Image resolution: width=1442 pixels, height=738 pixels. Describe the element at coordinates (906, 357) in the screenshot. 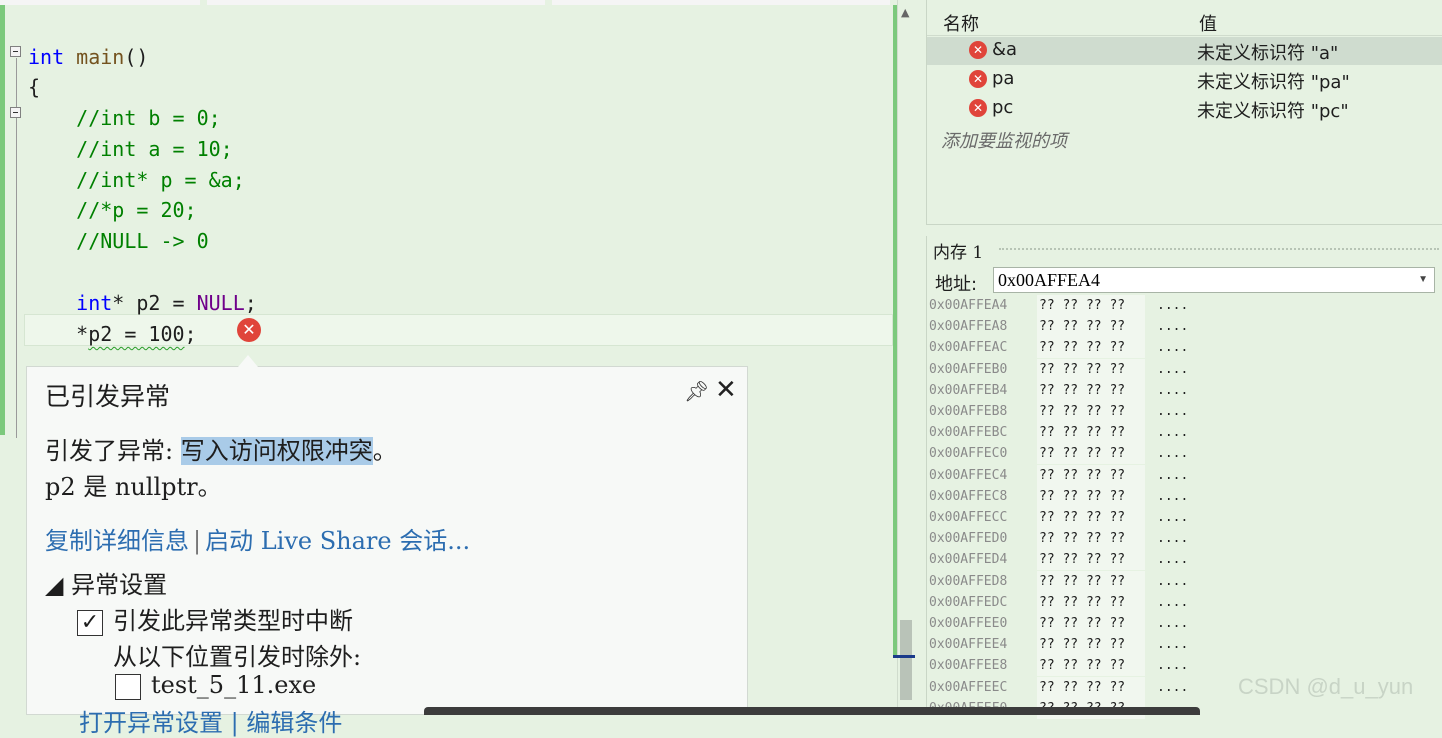

I see `editor-scrollbar: ▲` at that location.